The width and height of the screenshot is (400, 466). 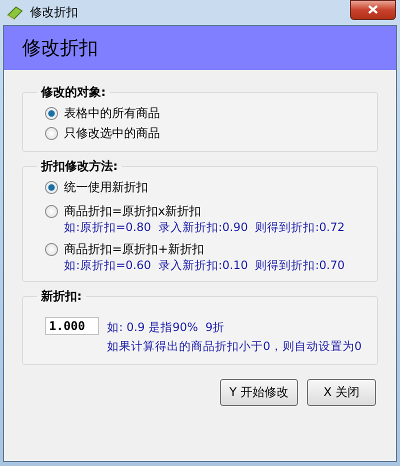 What do you see at coordinates (124, 249) in the screenshot?
I see `radio-option: 商品折扣=原折扣+新折扣` at bounding box center [124, 249].